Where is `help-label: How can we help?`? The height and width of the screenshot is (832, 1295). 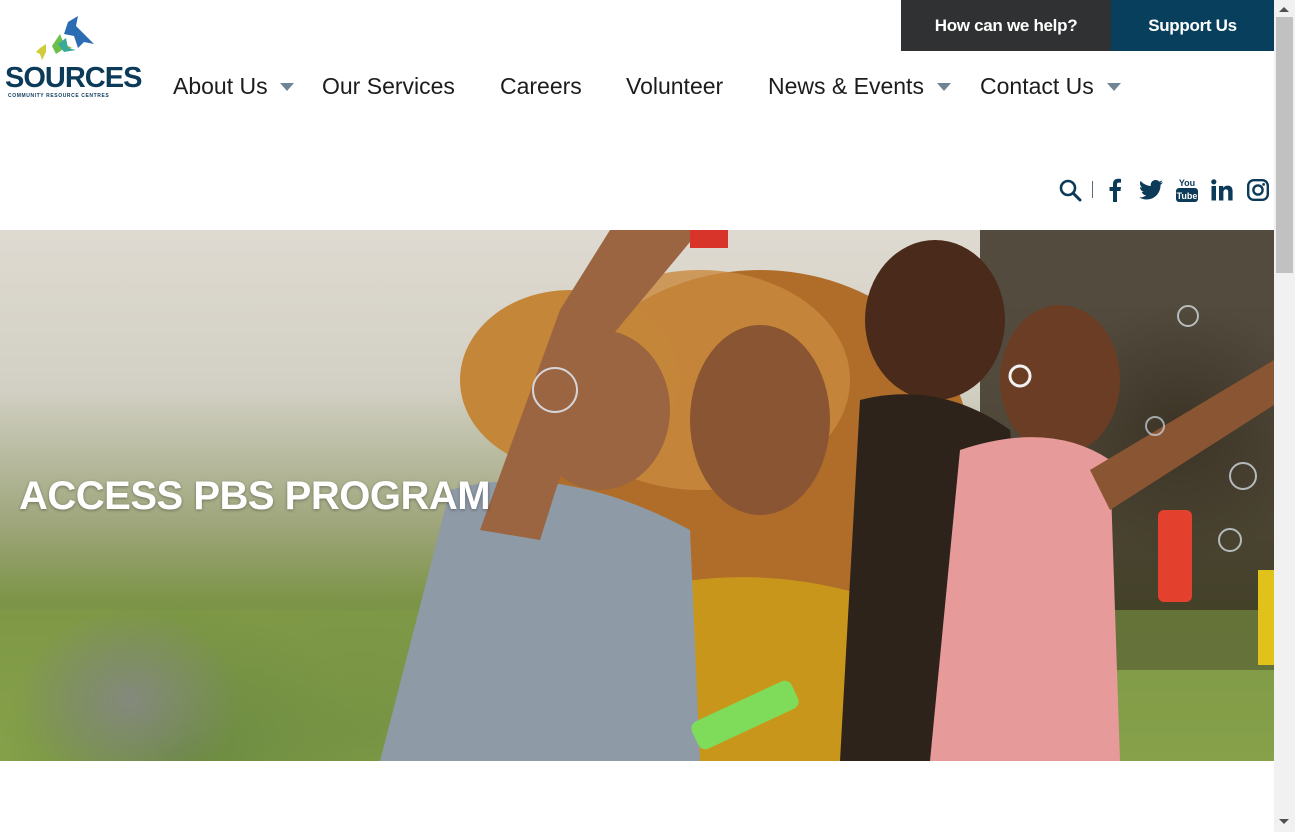
help-label: How can we help? is located at coordinates (1006, 25).